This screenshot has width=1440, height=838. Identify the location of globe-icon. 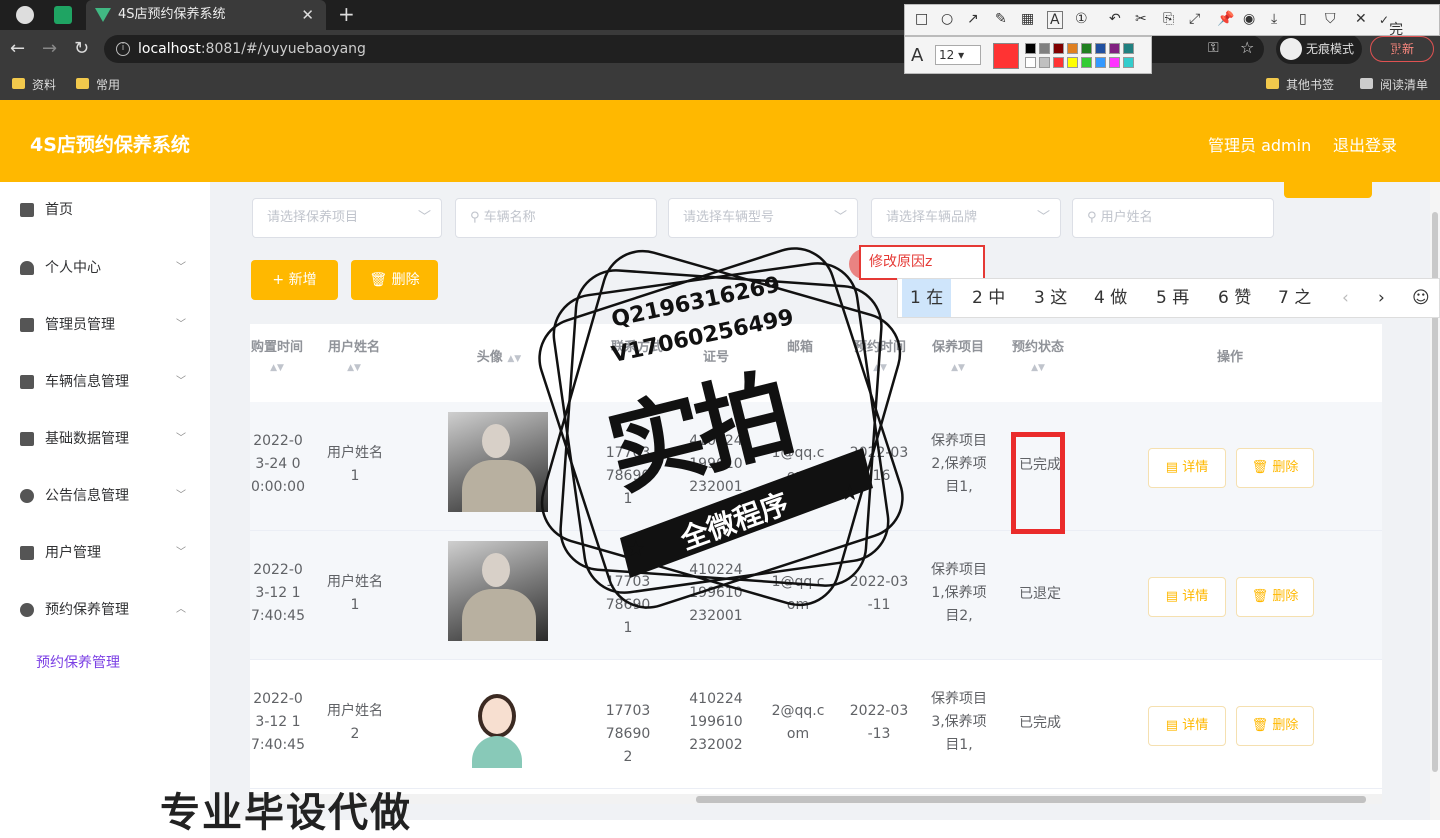
(25, 15).